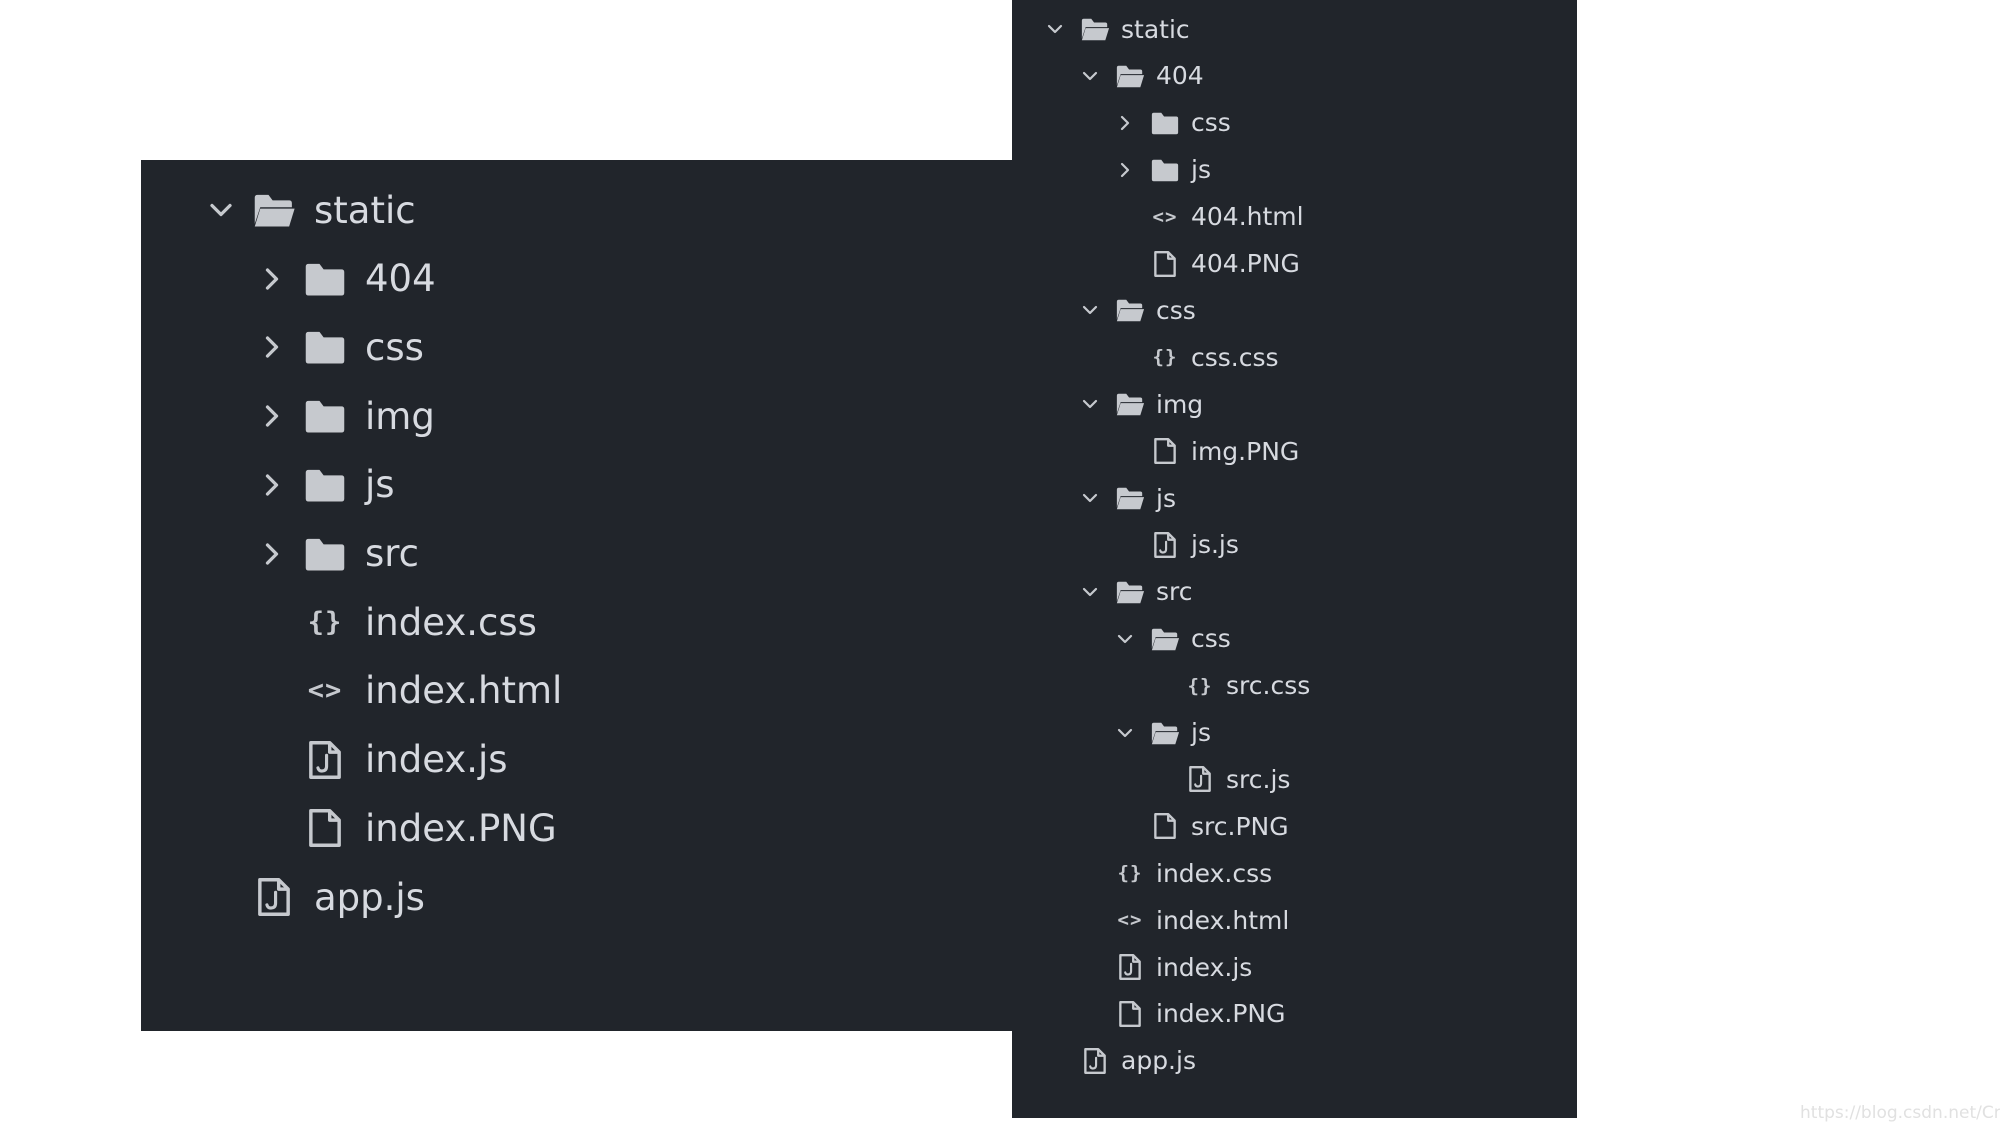 The image size is (2000, 1125). I want to click on tree-item-label: img.PNG, so click(1245, 451).